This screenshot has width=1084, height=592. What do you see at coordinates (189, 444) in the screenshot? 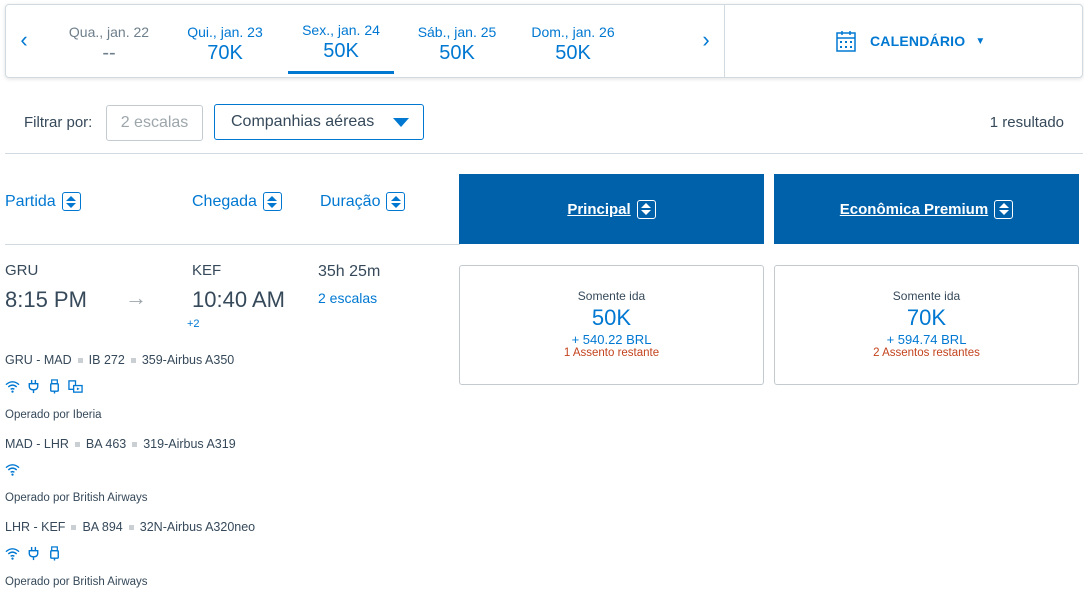
I see `segment-aircraft: 319-Airbus A319` at bounding box center [189, 444].